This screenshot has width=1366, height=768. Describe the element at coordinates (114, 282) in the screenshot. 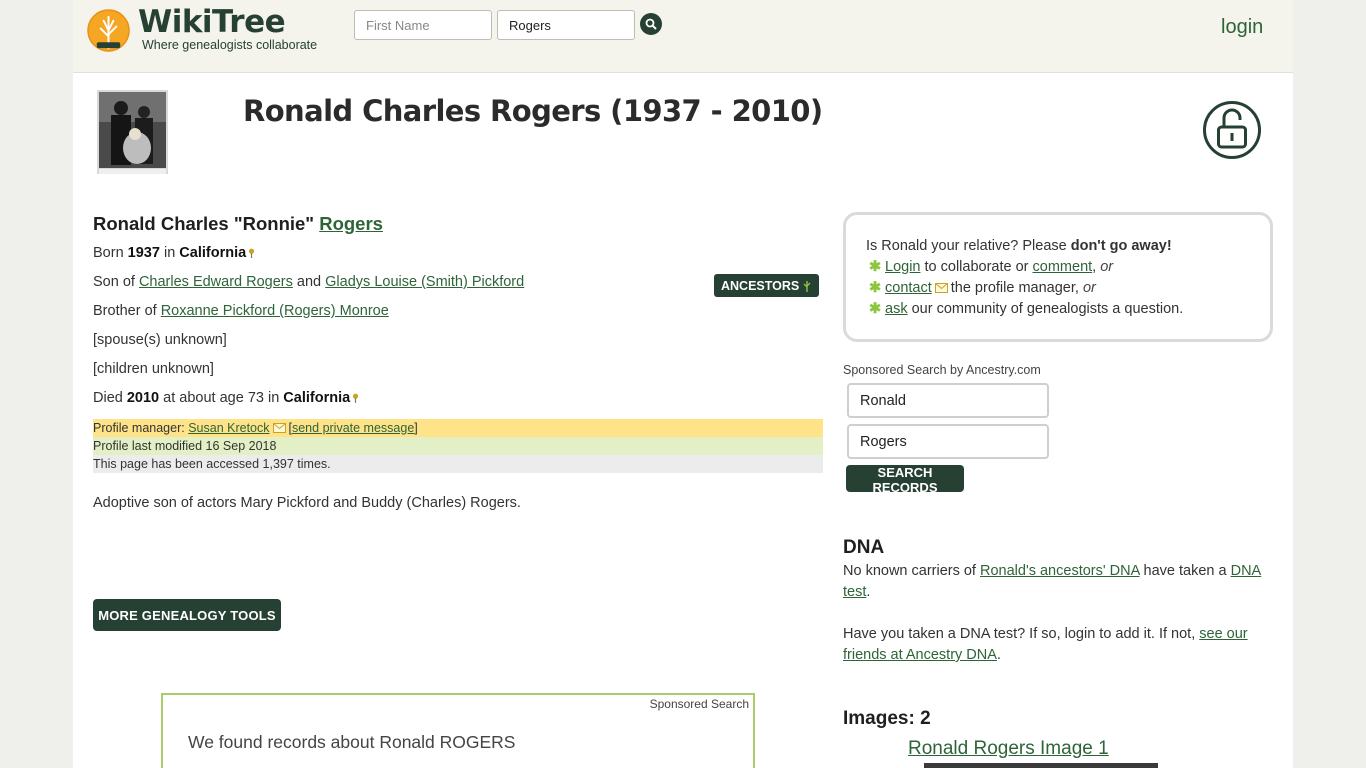

I see `son-of-label: Son of` at that location.